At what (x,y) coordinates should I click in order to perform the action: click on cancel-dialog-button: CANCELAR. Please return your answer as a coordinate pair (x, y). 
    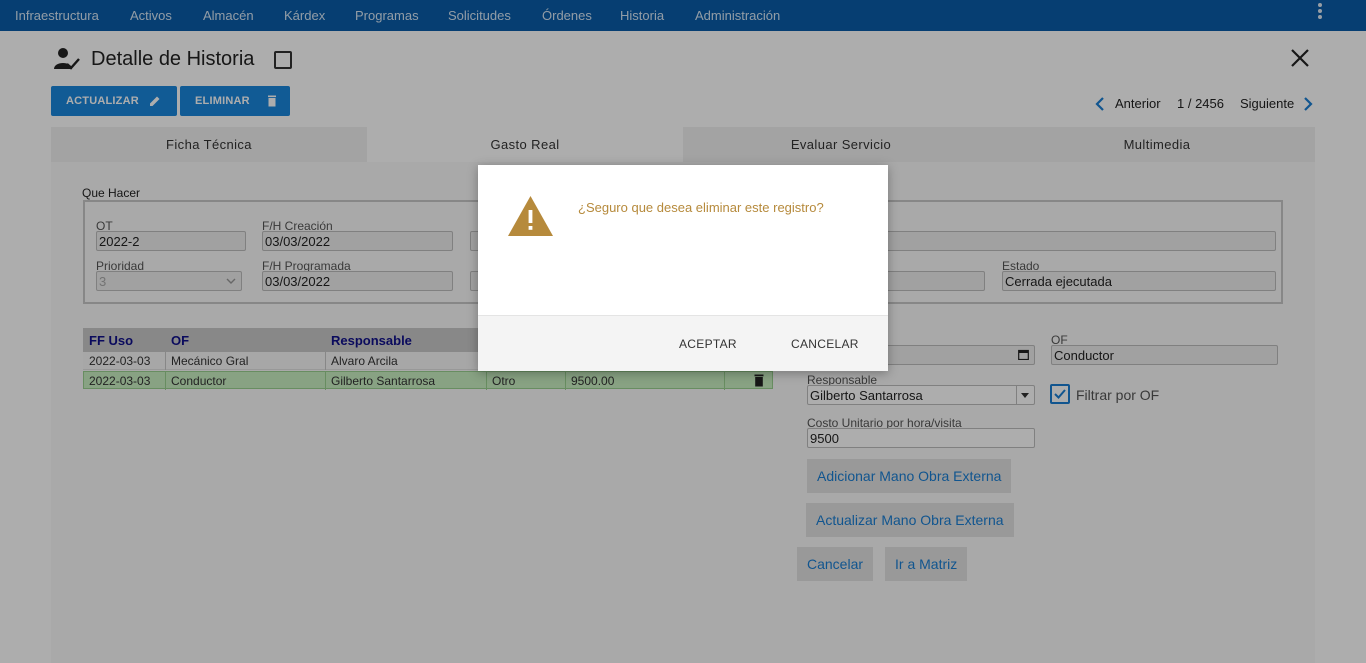
    Looking at the image, I should click on (825, 344).